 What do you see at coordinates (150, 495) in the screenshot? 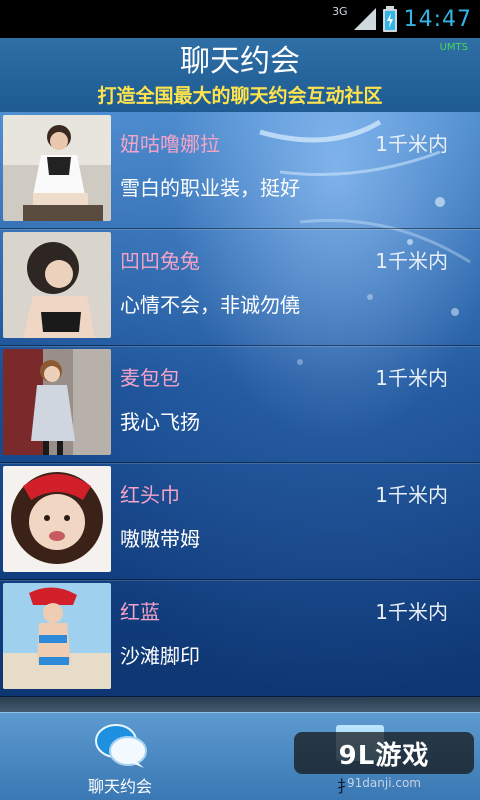
I see `contact-name: 红头巾` at bounding box center [150, 495].